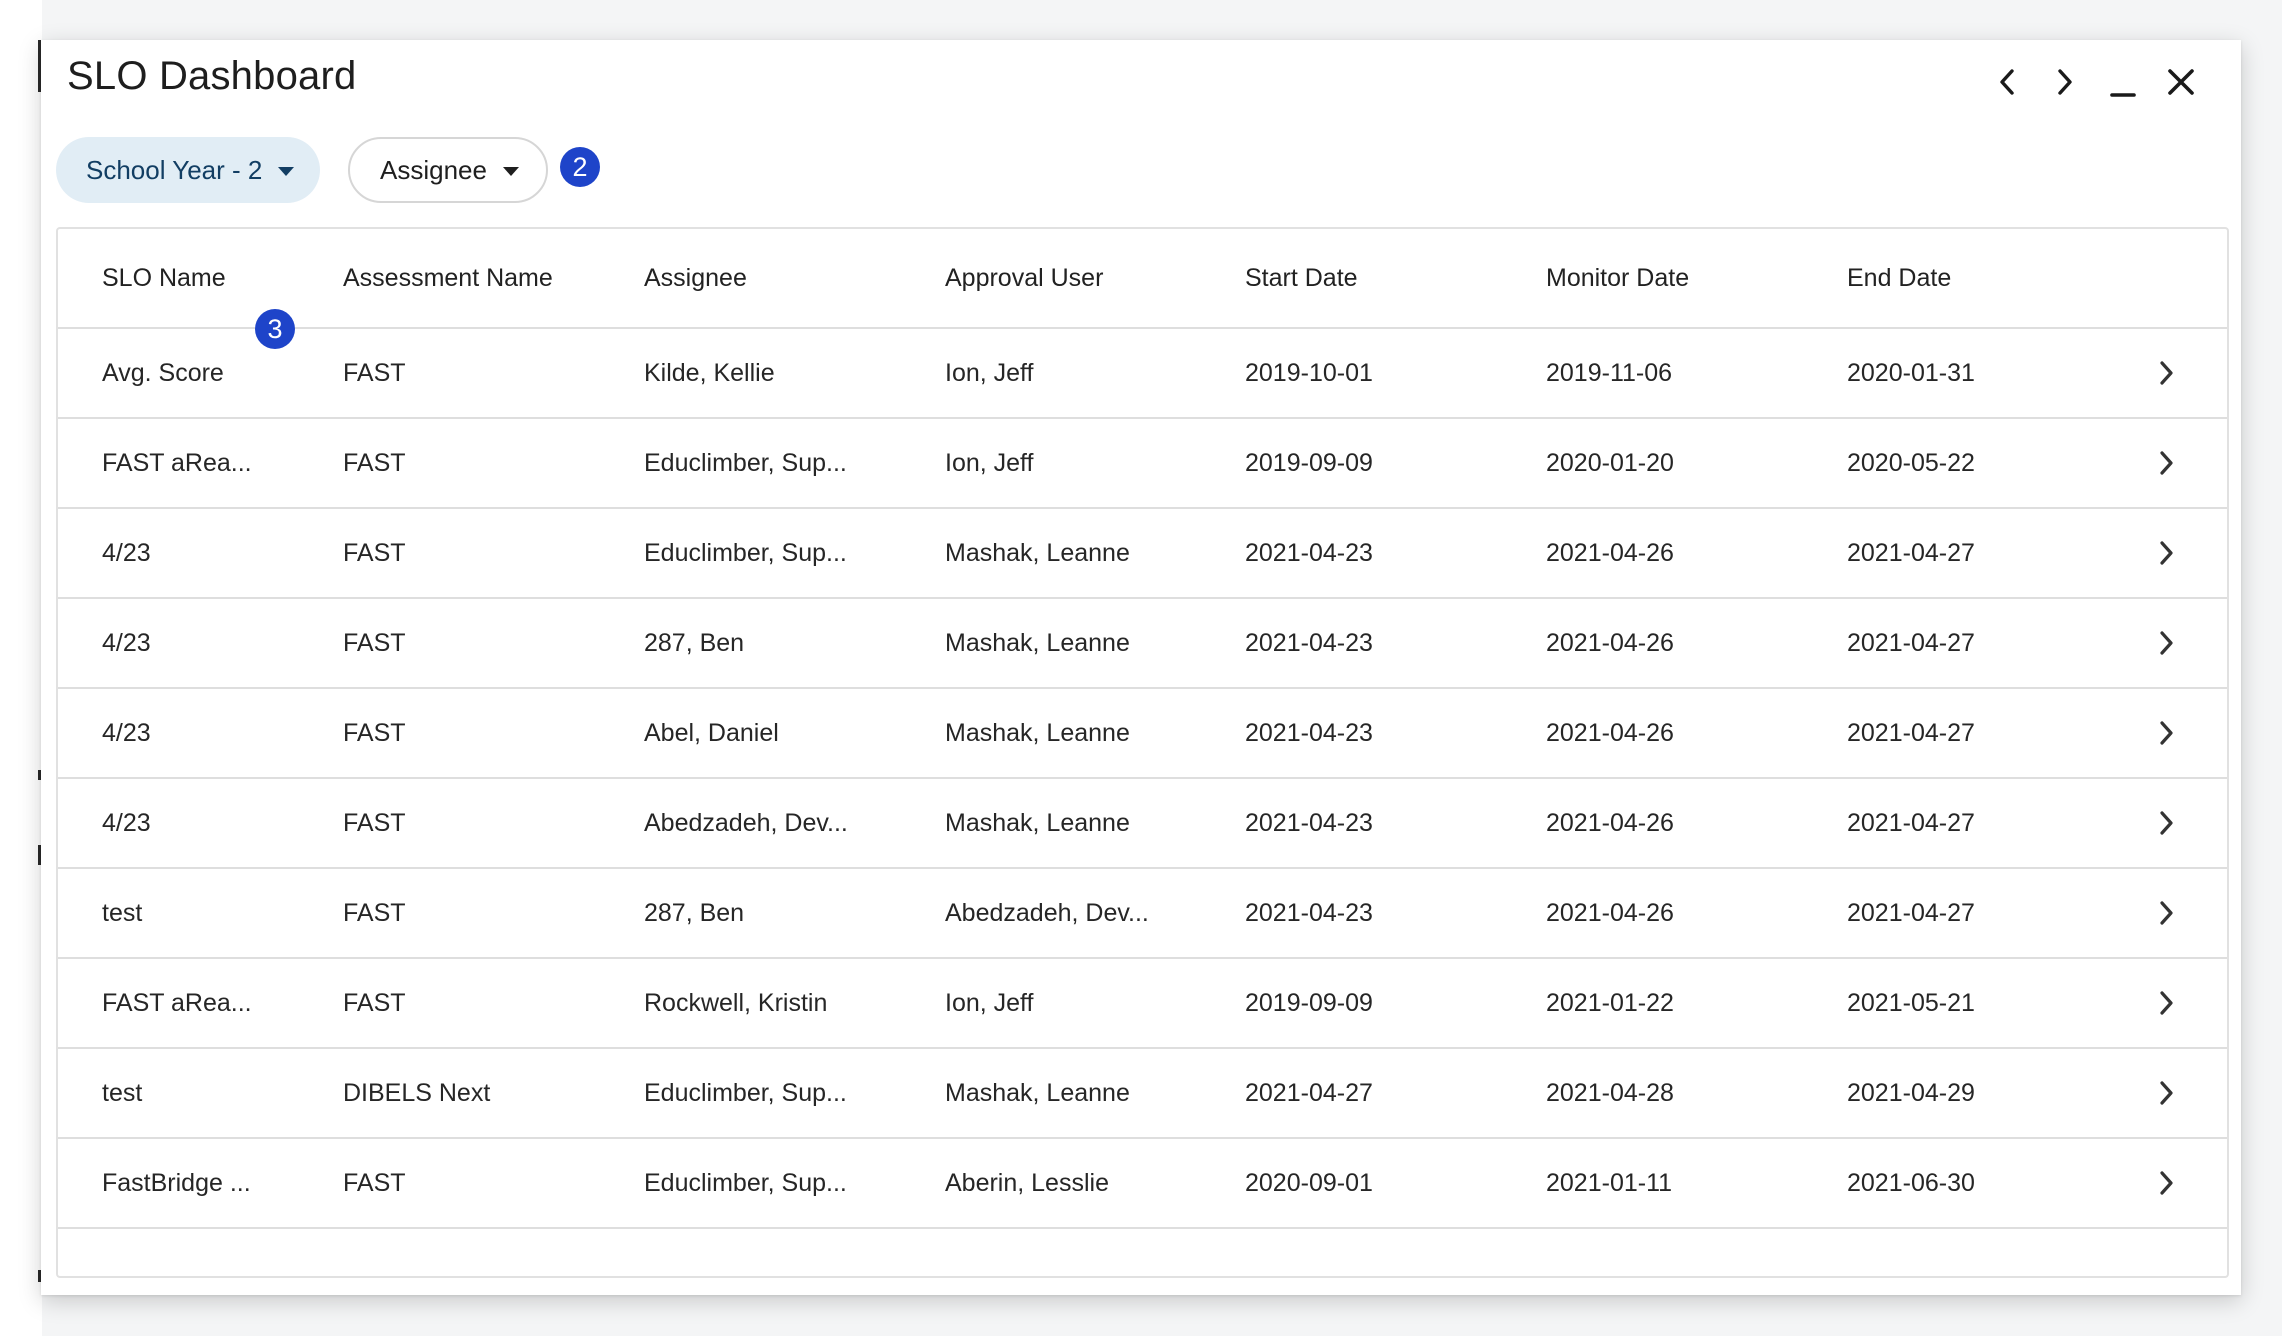 The height and width of the screenshot is (1336, 2282). What do you see at coordinates (695, 279) in the screenshot?
I see `column-header-assignee: Assignee` at bounding box center [695, 279].